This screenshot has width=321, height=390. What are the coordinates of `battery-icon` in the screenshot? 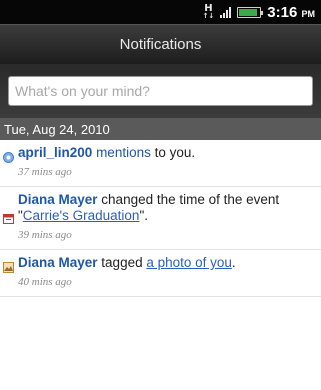 It's located at (250, 12).